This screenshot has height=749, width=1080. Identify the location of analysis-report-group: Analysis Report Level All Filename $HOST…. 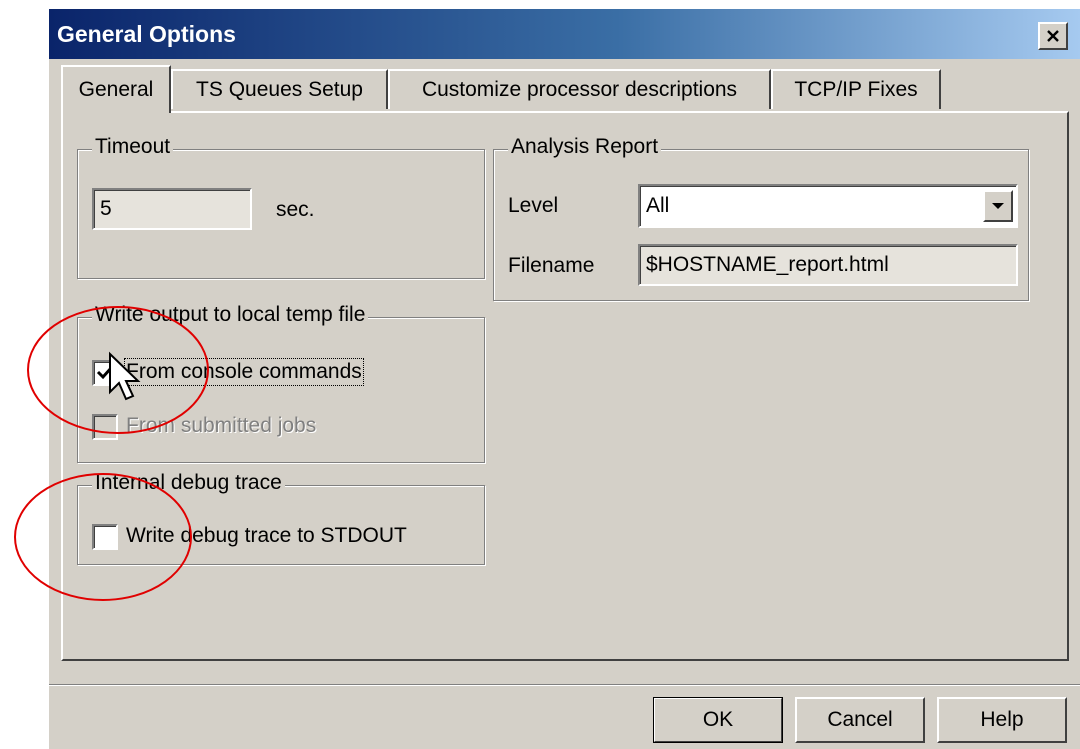
(761, 218).